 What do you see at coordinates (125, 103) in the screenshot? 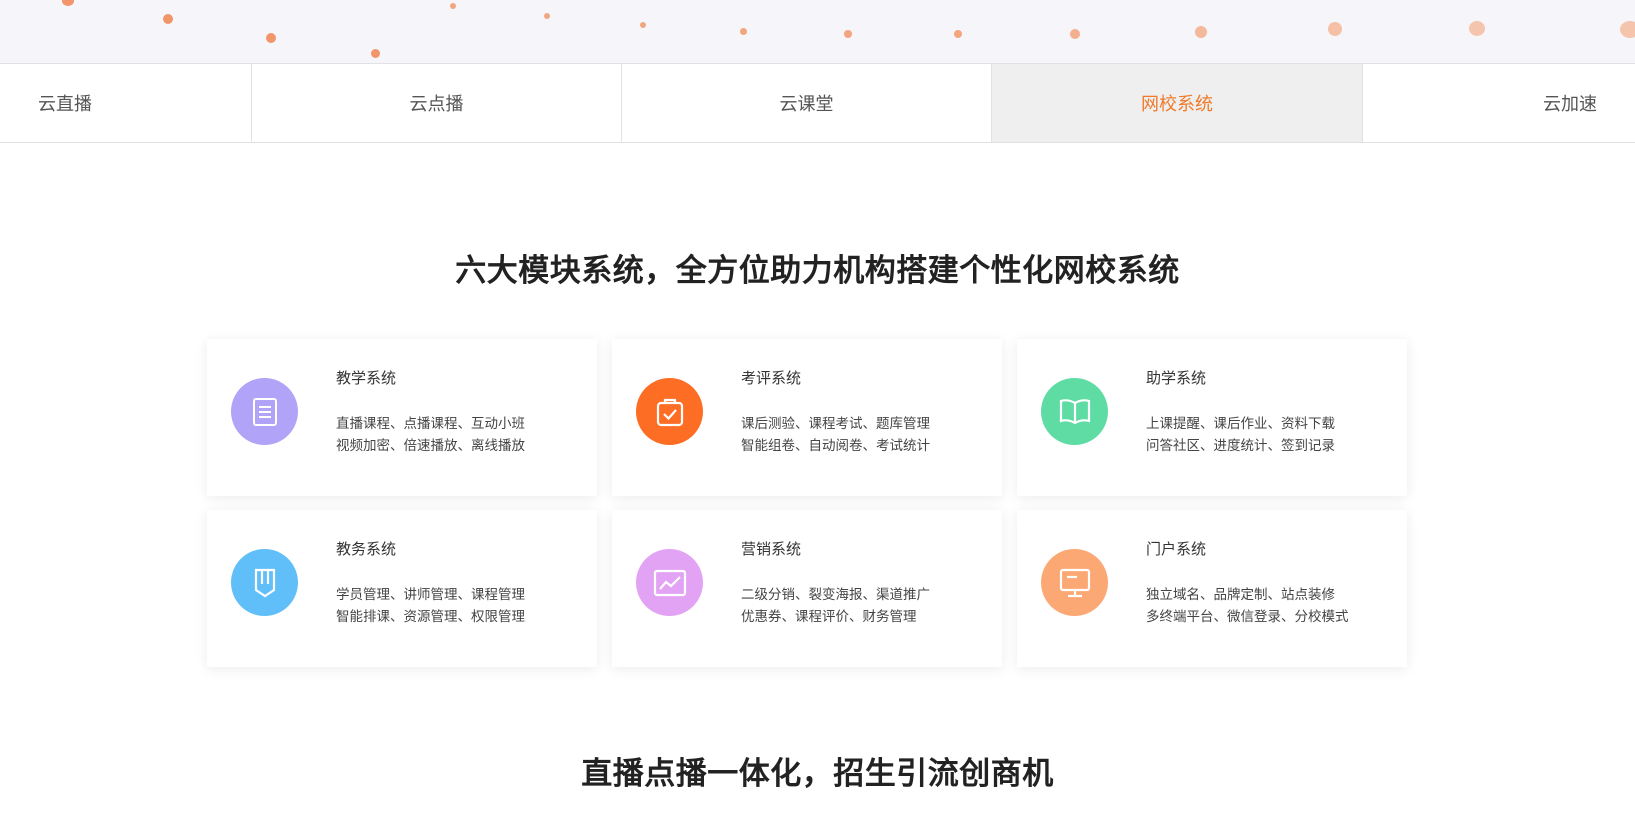
I see `tab-cloud-live: 云直播` at bounding box center [125, 103].